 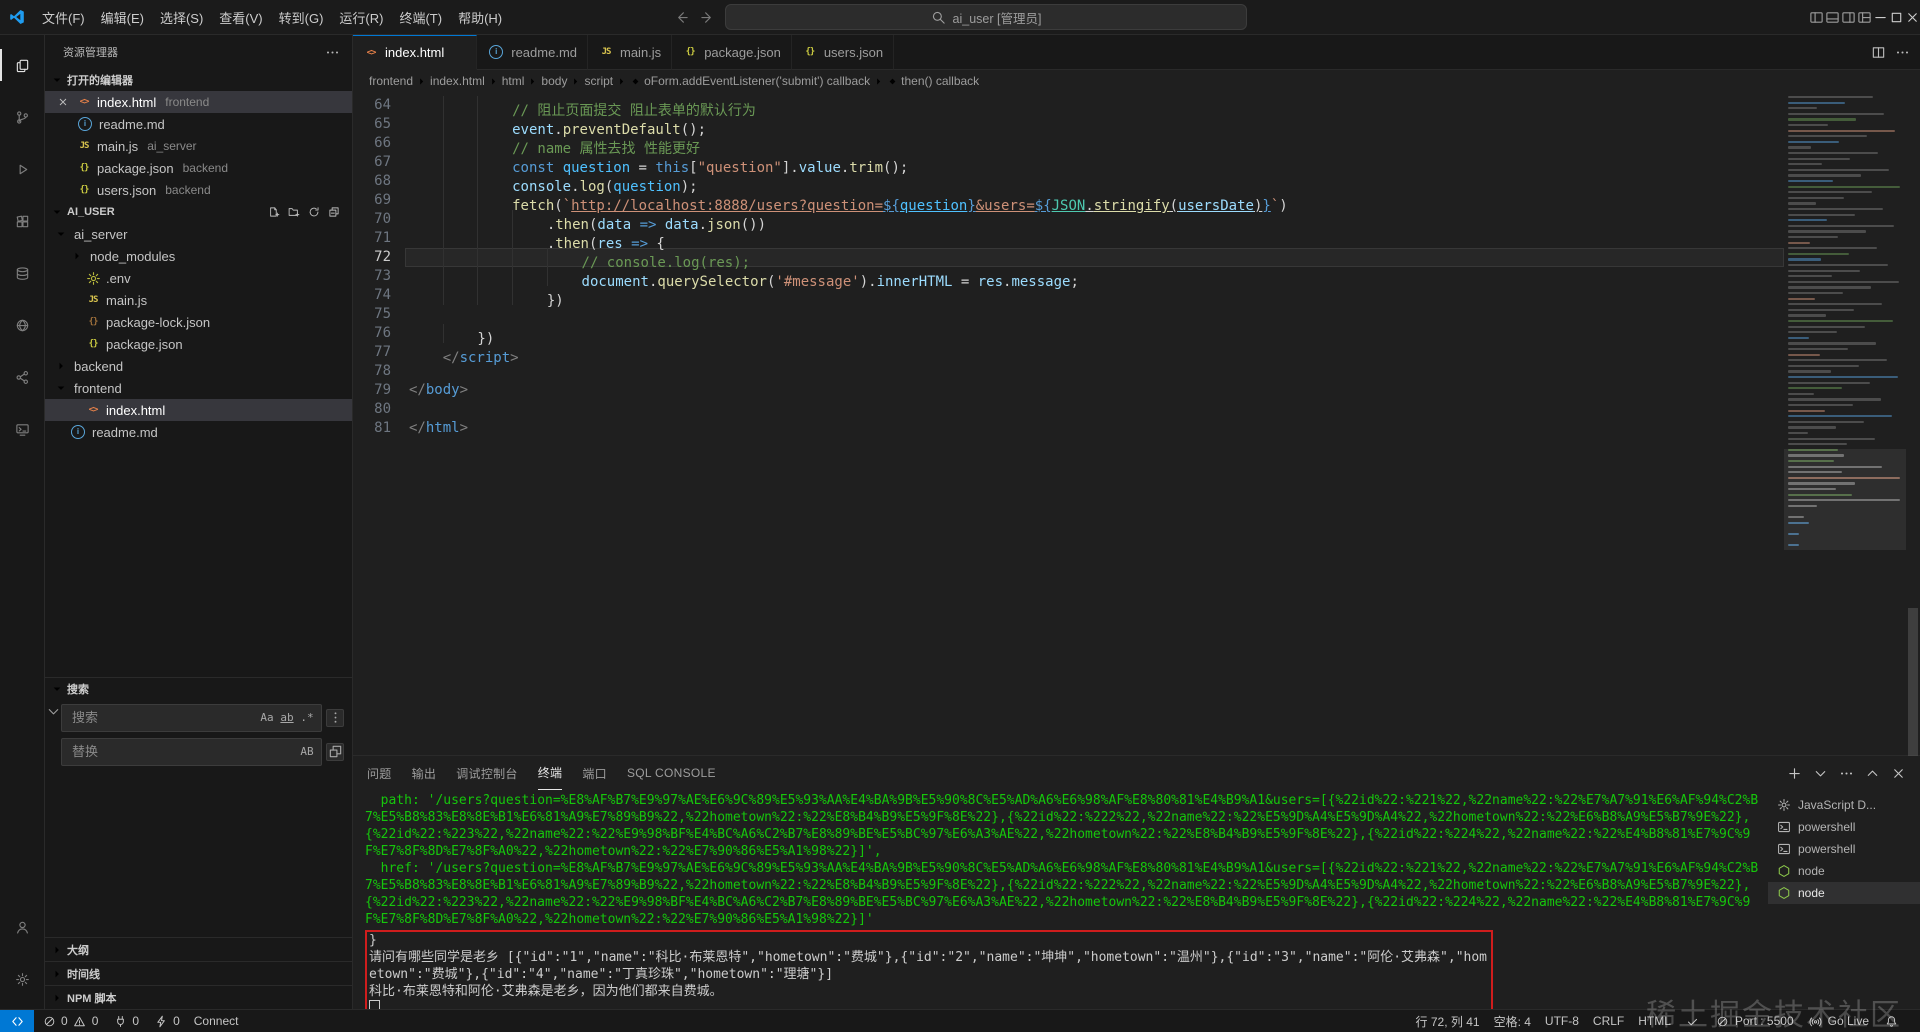 I want to click on section-timeline: 时间线, so click(x=198, y=973).